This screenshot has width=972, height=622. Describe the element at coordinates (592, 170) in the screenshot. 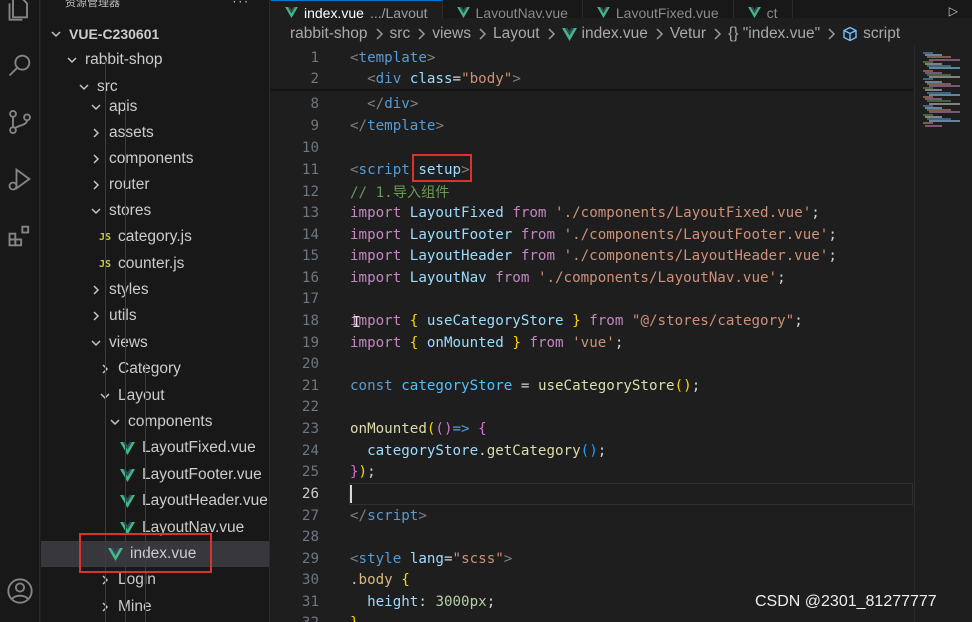

I see `code-line: 11 <script setup>` at that location.